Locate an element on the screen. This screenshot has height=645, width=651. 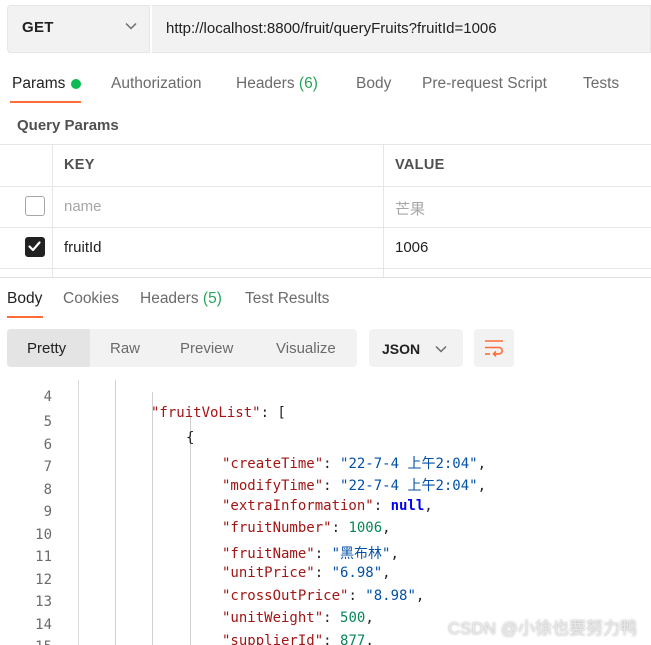
response-divider is located at coordinates (325, 277).